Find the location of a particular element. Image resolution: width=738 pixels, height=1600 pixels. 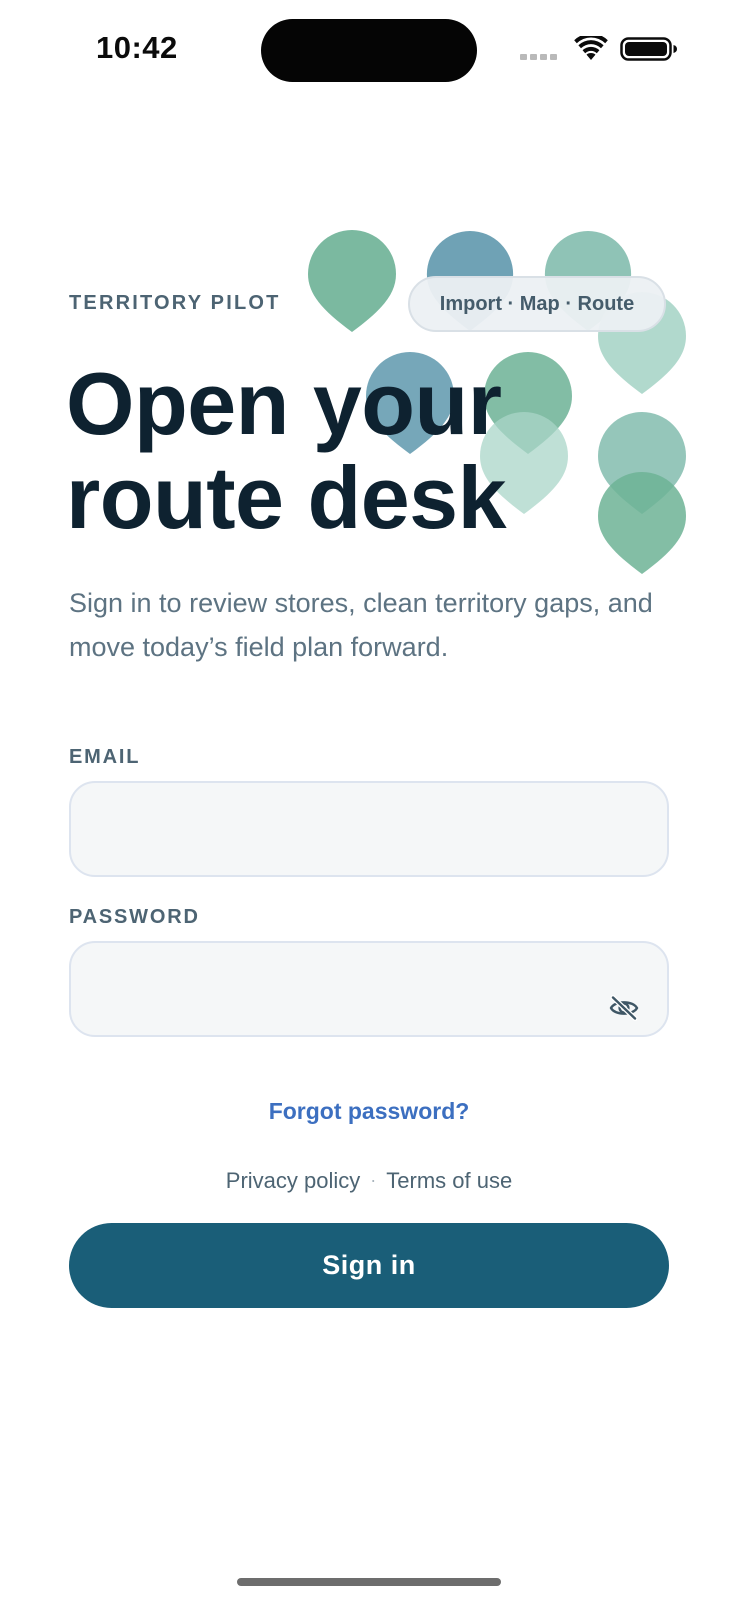

sign-in-button: Sign in is located at coordinates (369, 1265).